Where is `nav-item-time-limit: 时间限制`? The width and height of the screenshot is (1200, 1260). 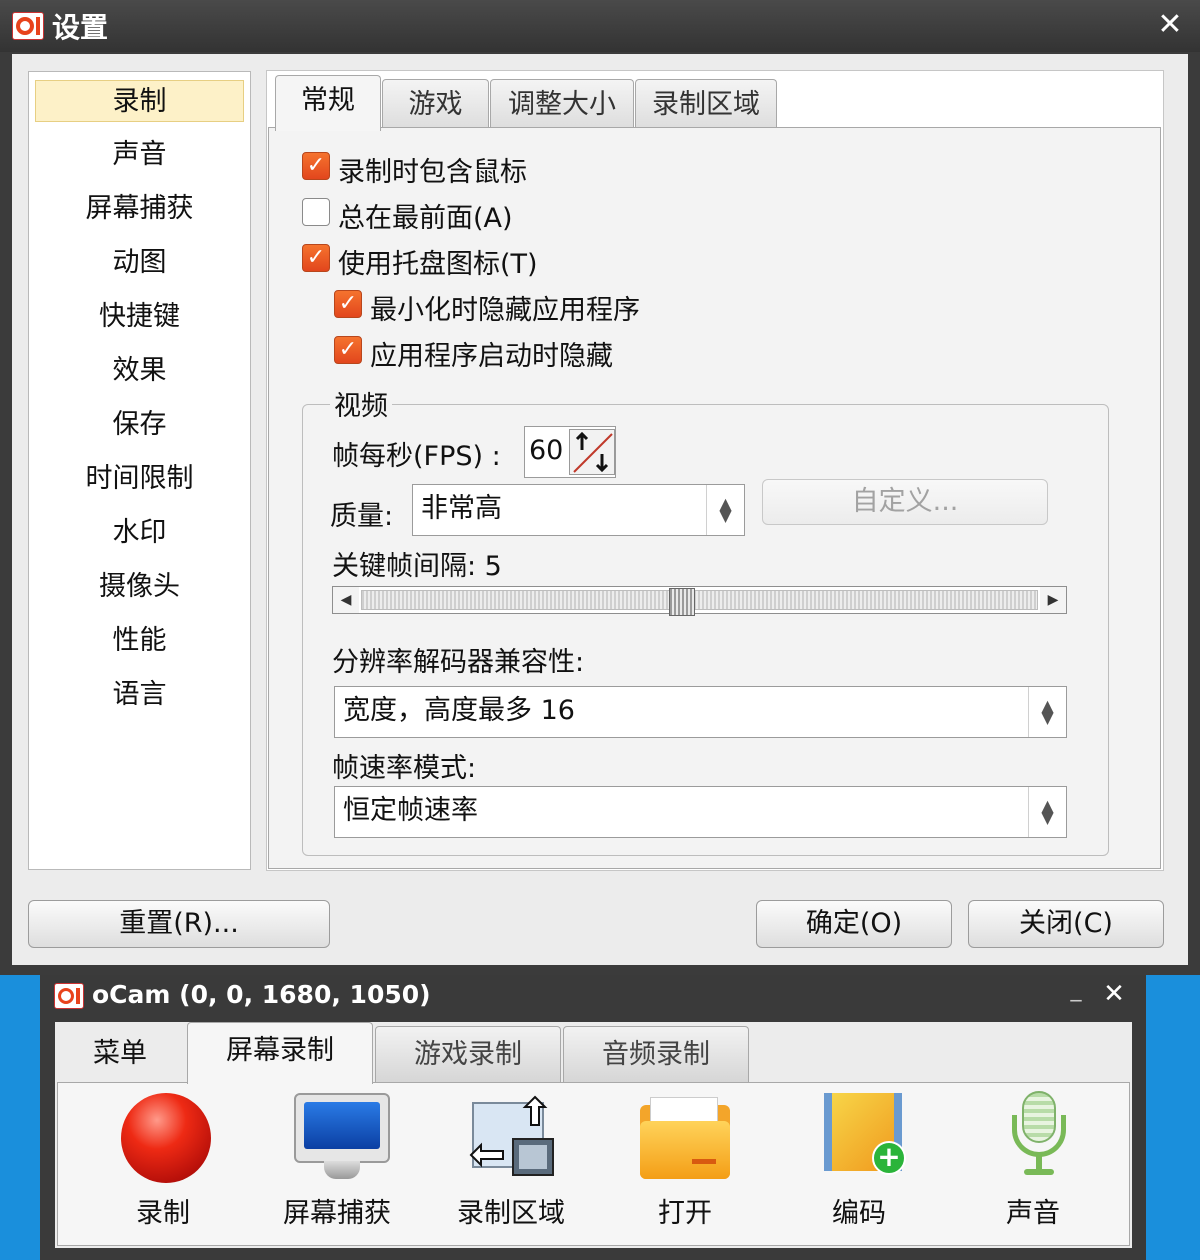 nav-item-time-limit: 时间限制 is located at coordinates (139, 479).